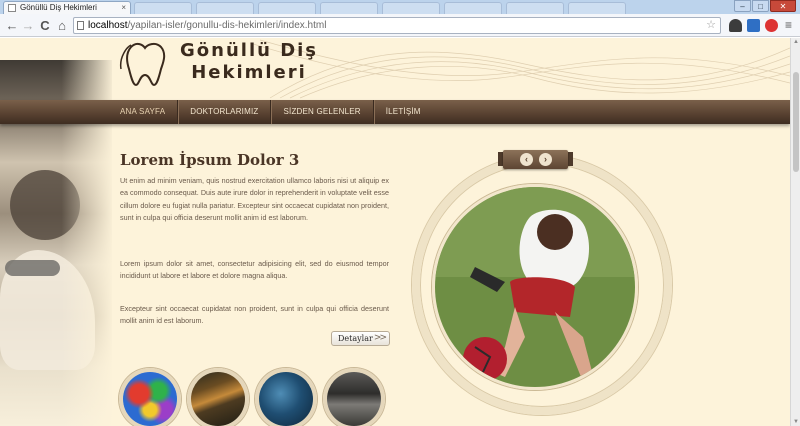 This screenshot has height=426, width=800. Describe the element at coordinates (711, 25) in the screenshot. I see `bookmark-star-icon: ☆` at that location.